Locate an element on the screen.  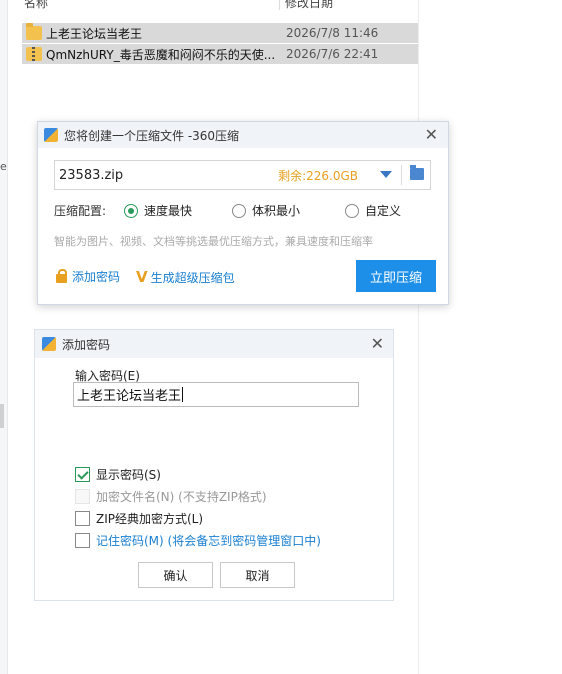
option-label: ZIP经典加密方式(L) is located at coordinates (150, 519).